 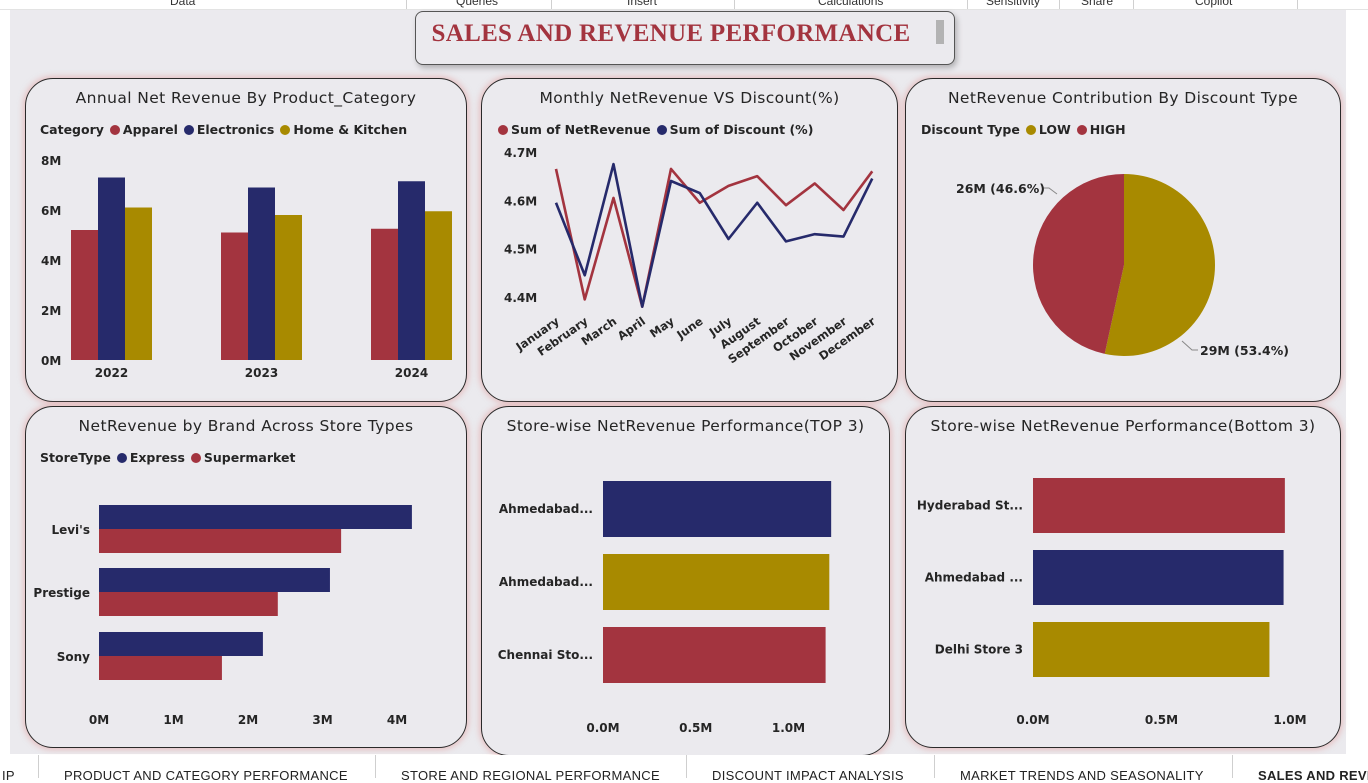 What do you see at coordinates (73, 657) in the screenshot?
I see `y-tick-label: Sony` at bounding box center [73, 657].